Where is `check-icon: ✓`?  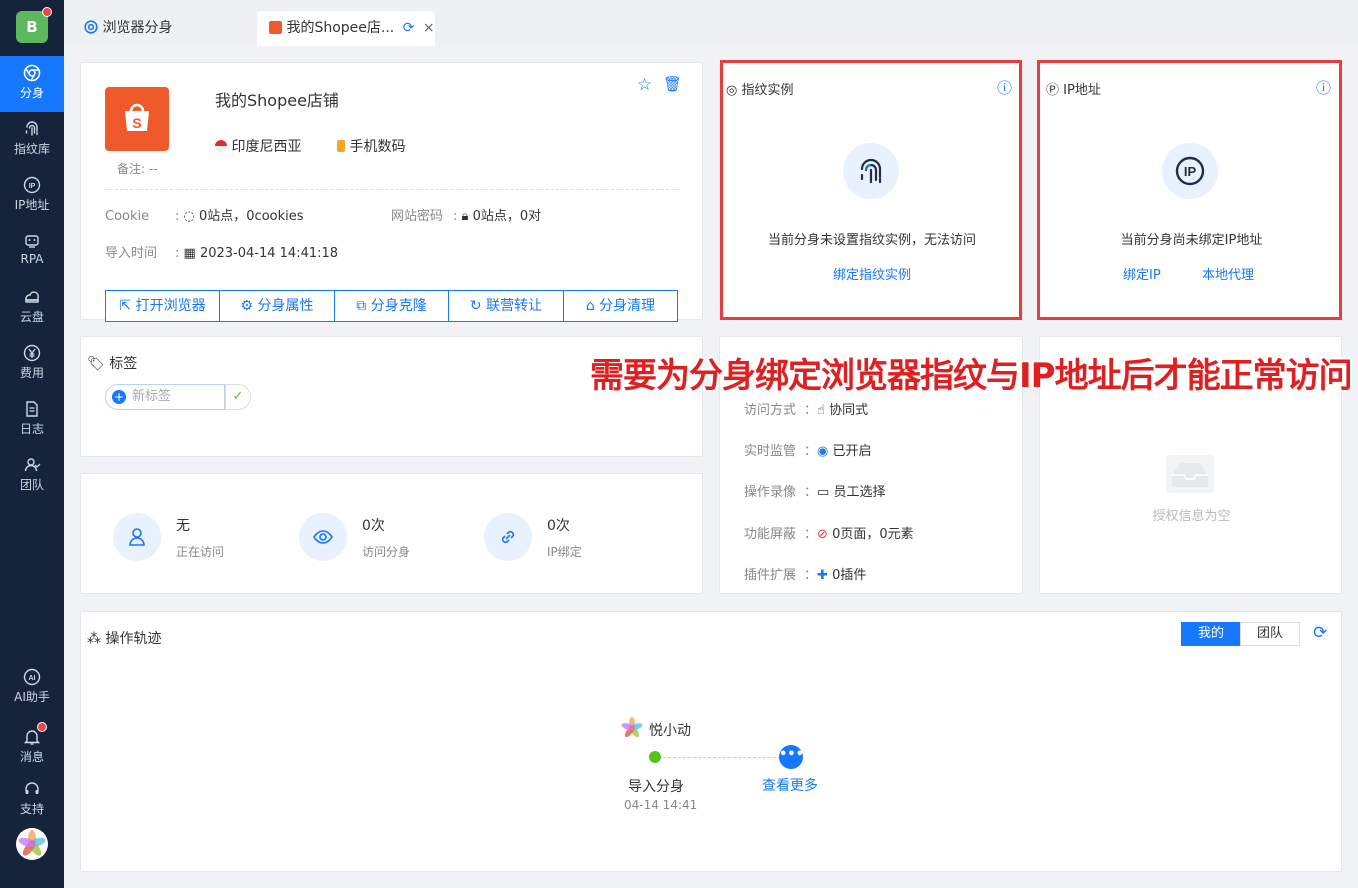
check-icon: ✓ is located at coordinates (238, 396).